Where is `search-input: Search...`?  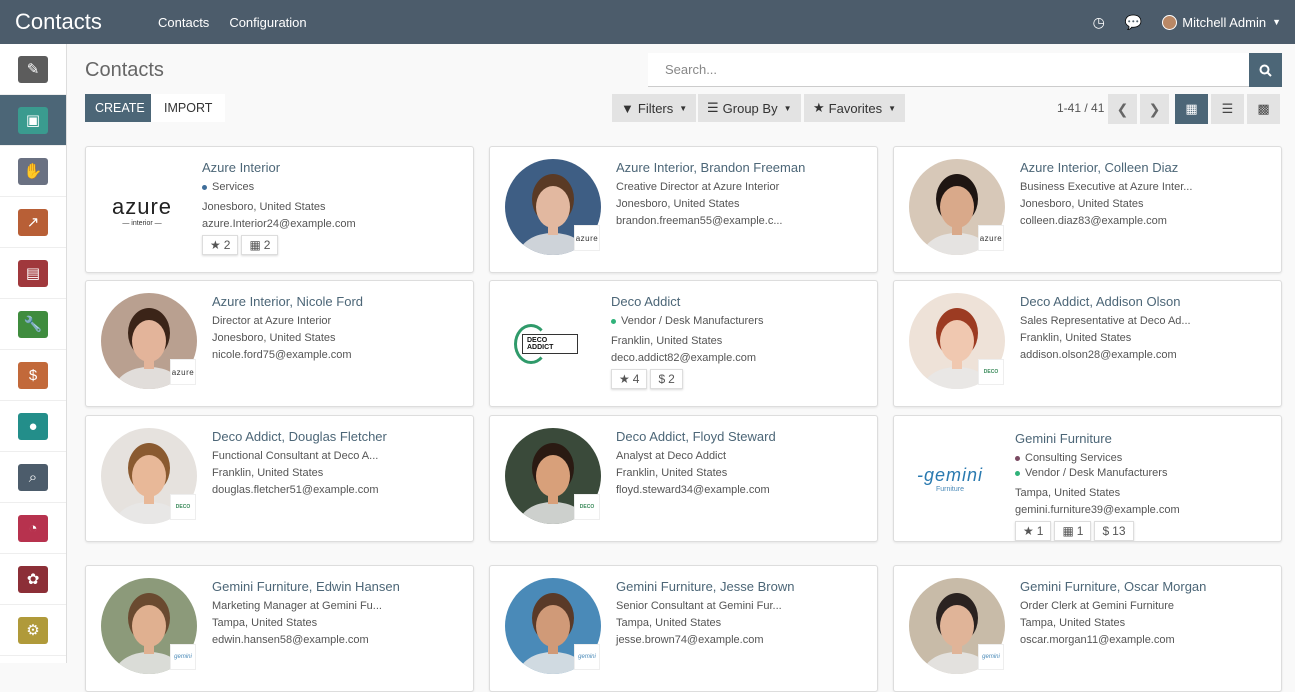 search-input: Search... is located at coordinates (949, 70).